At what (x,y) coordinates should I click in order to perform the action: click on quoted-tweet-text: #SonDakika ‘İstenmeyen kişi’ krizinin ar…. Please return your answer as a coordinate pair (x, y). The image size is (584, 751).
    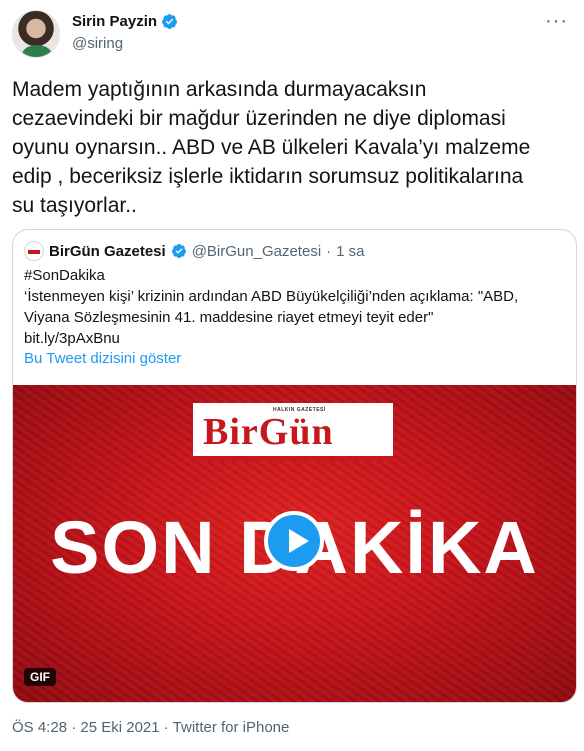
    Looking at the image, I should click on (271, 307).